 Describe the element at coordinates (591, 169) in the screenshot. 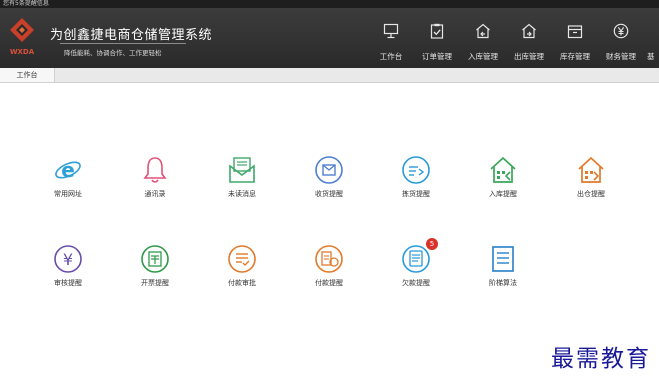

I see `house-out-icon` at that location.